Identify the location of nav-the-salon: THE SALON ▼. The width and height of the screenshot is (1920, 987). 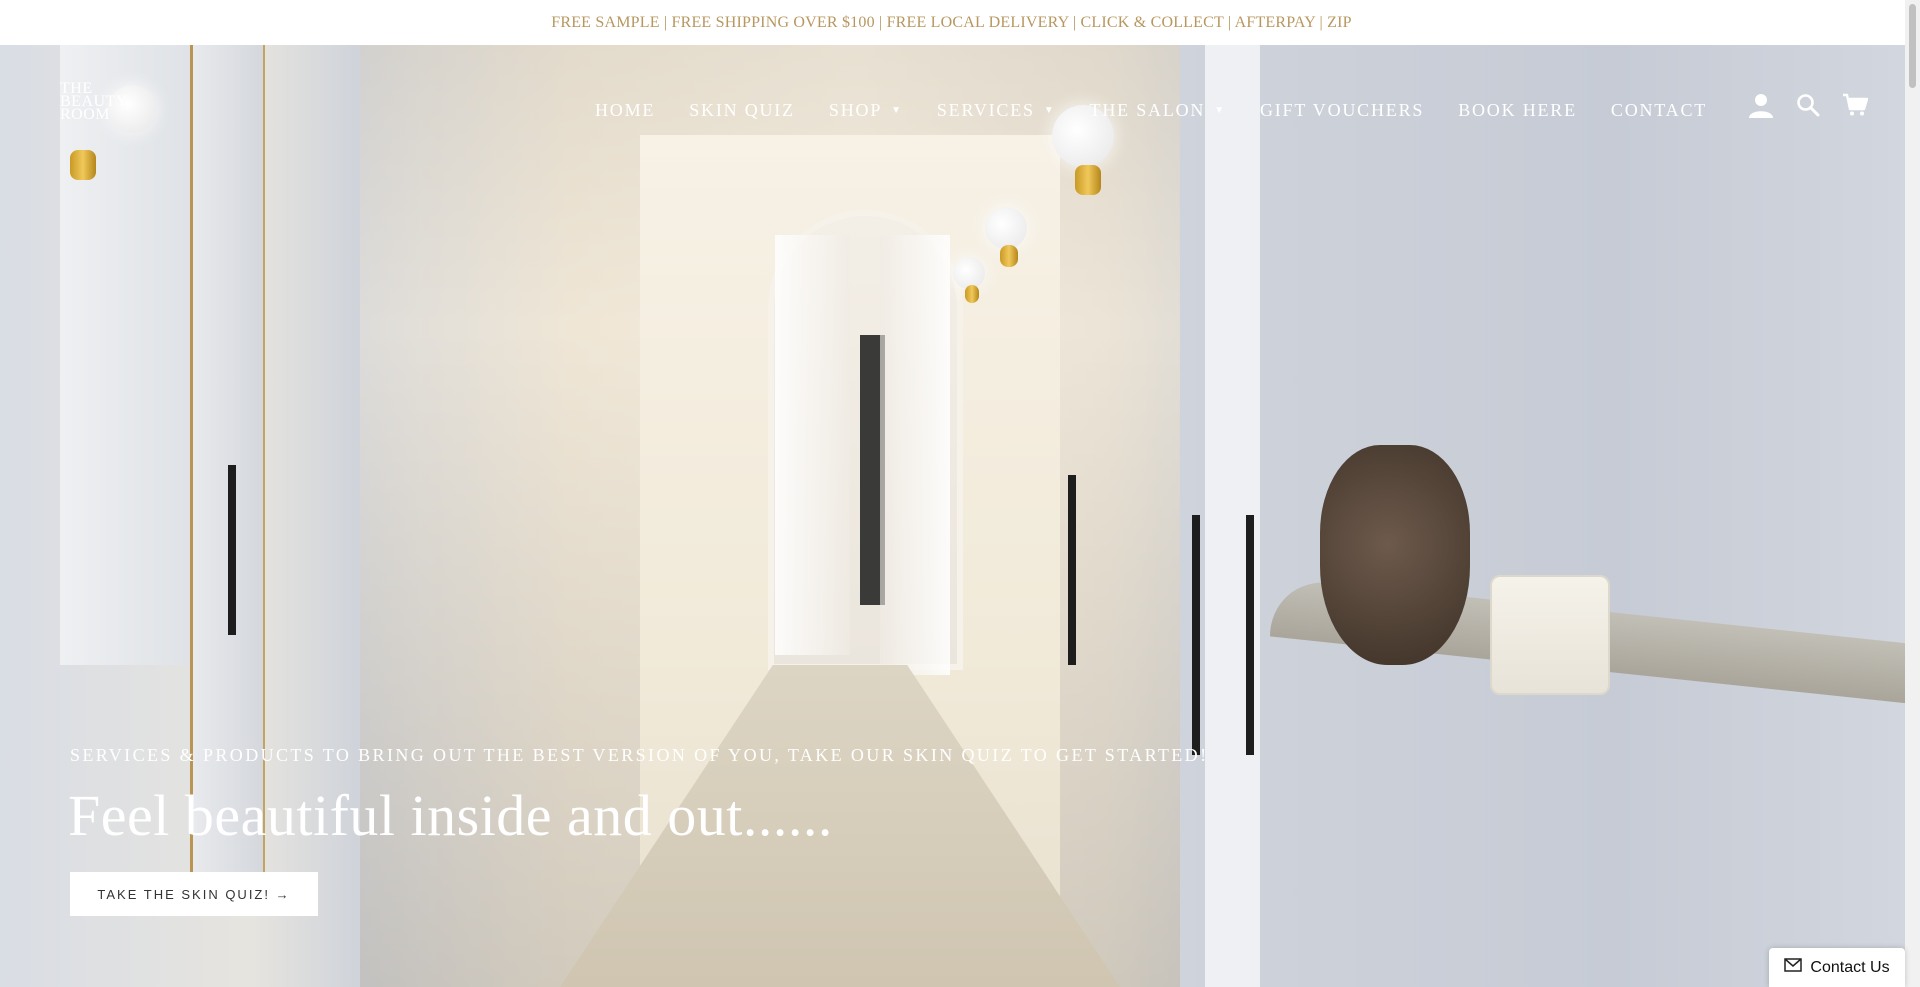
(1158, 110).